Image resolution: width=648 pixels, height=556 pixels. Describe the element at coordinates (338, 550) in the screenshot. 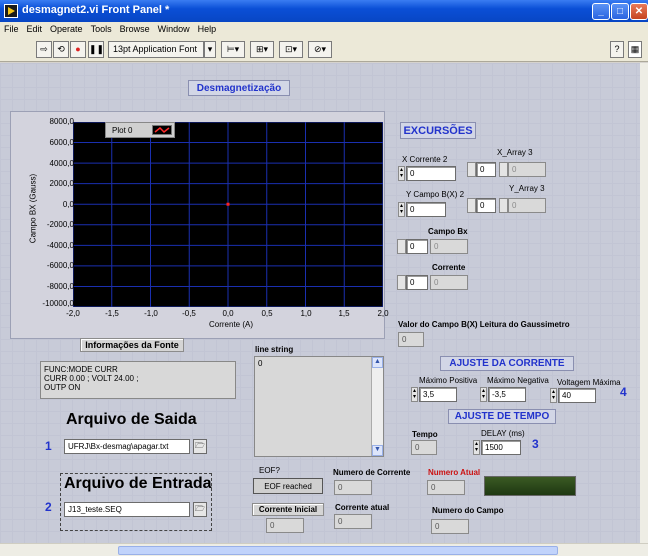

I see `horizontal-scroll-thumb` at that location.